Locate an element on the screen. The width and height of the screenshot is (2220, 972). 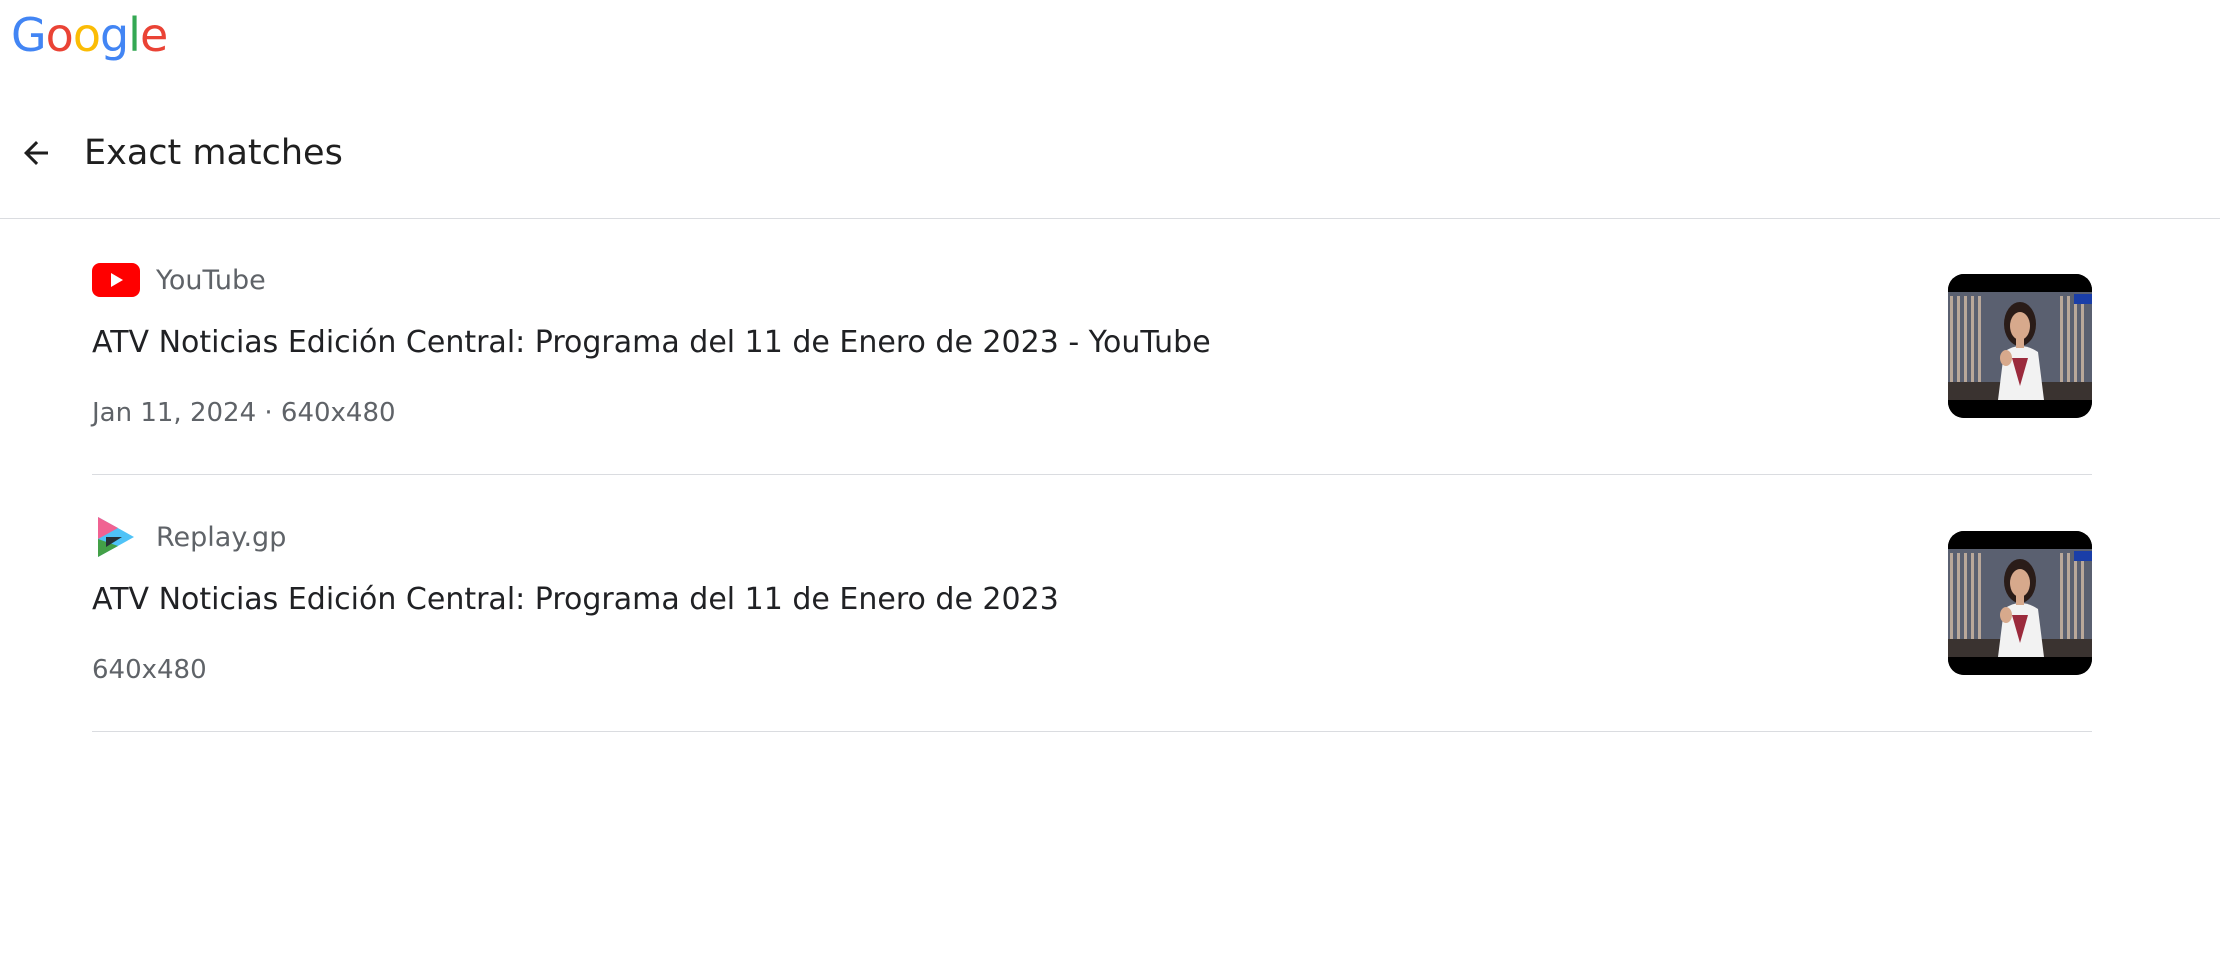
result-source: Replay.gp is located at coordinates (189, 537).